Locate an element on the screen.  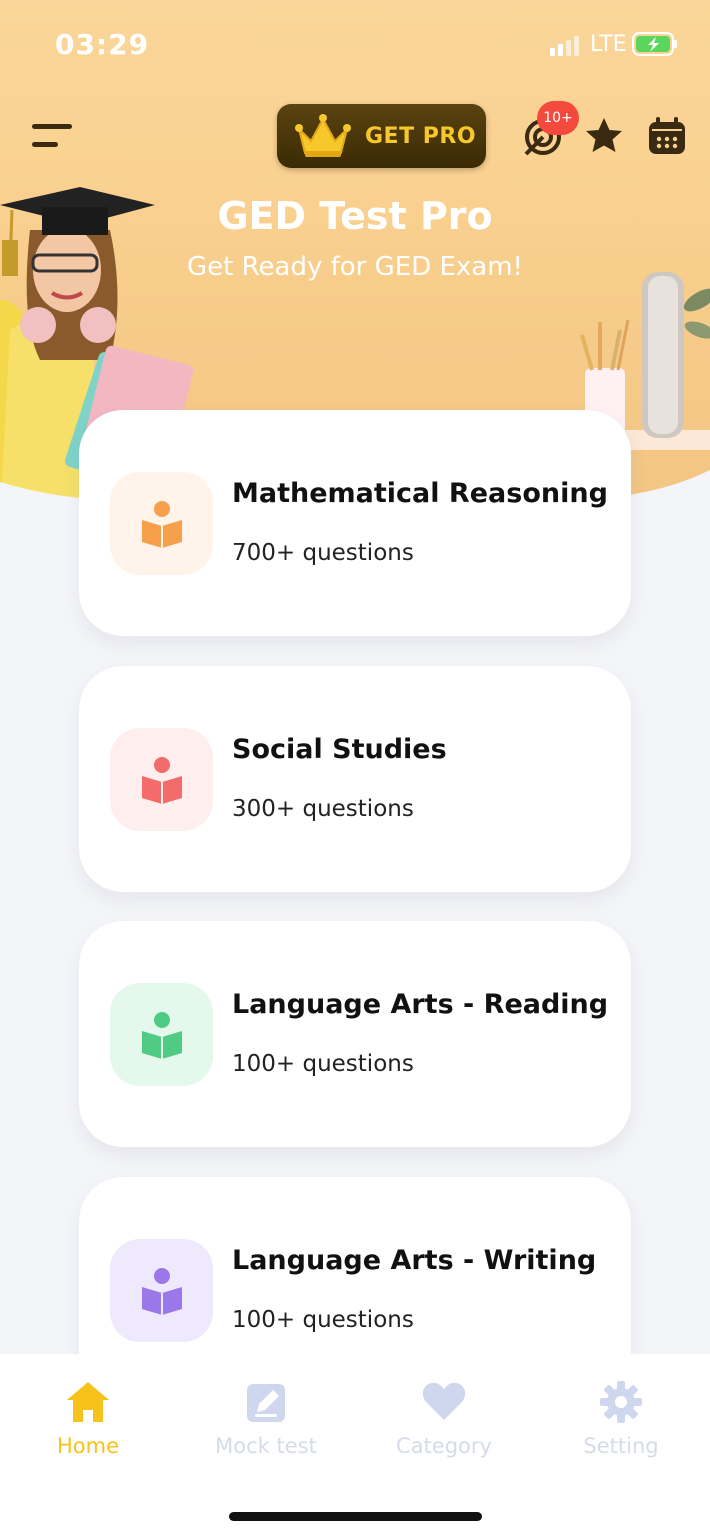
app-subtitle: Get Ready for GED Exam! is located at coordinates (355, 267).